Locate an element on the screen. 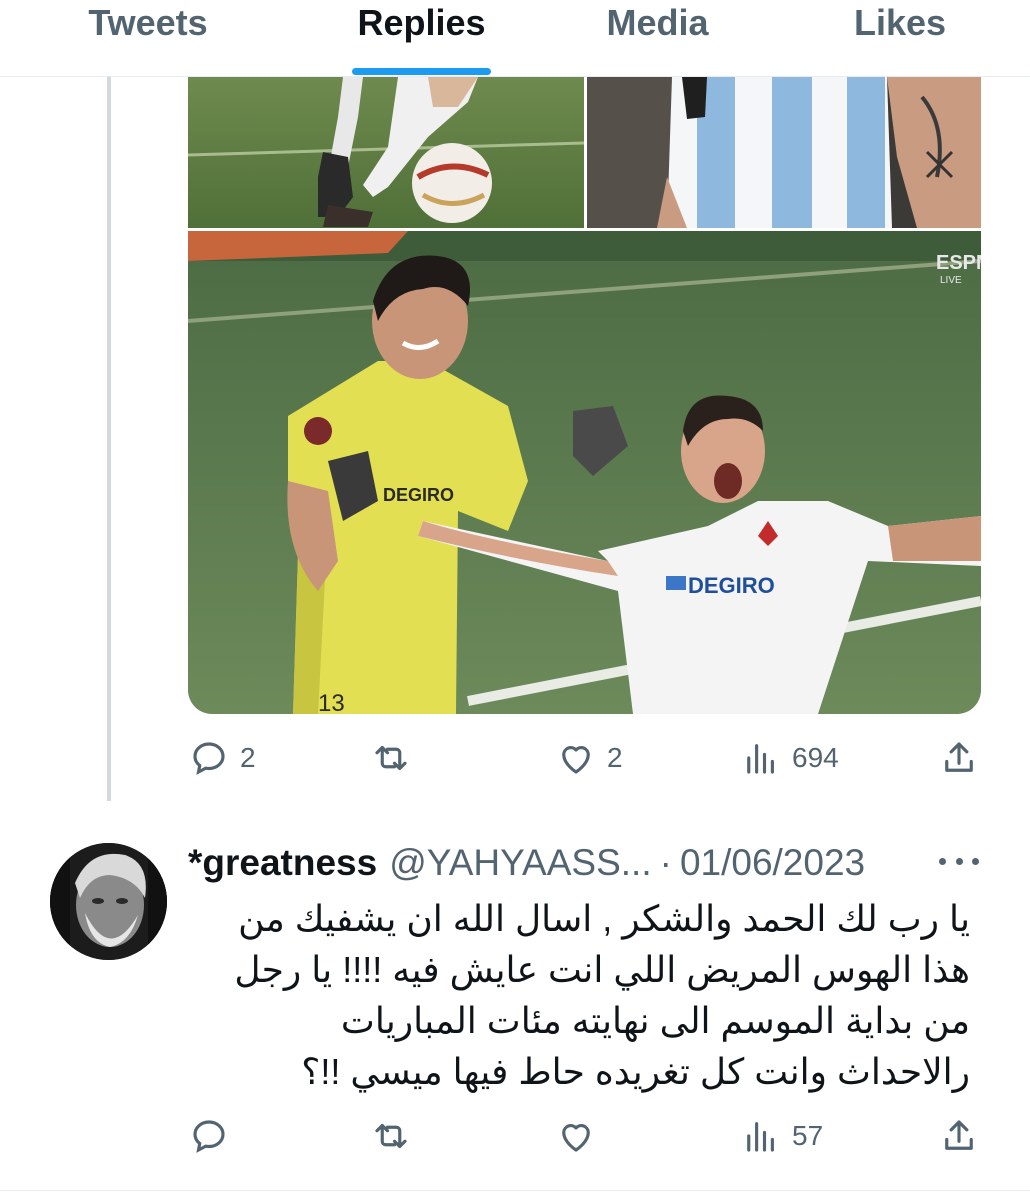 The image size is (1030, 1200). reply-button is located at coordinates (214, 1136).